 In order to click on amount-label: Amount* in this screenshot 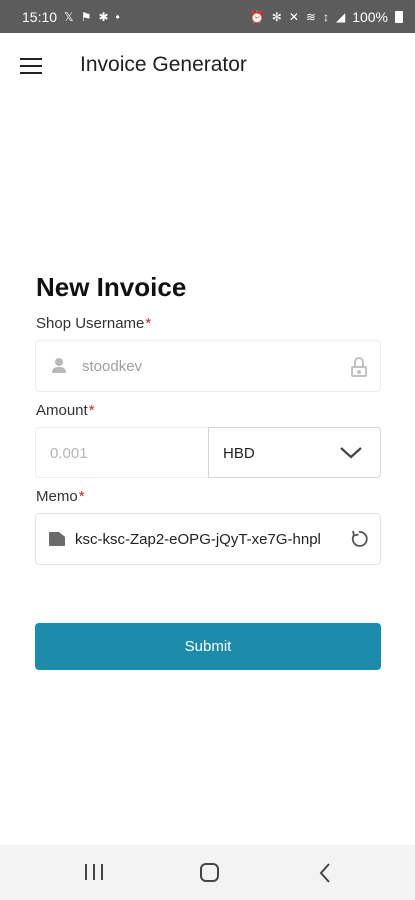, I will do `click(65, 410)`.